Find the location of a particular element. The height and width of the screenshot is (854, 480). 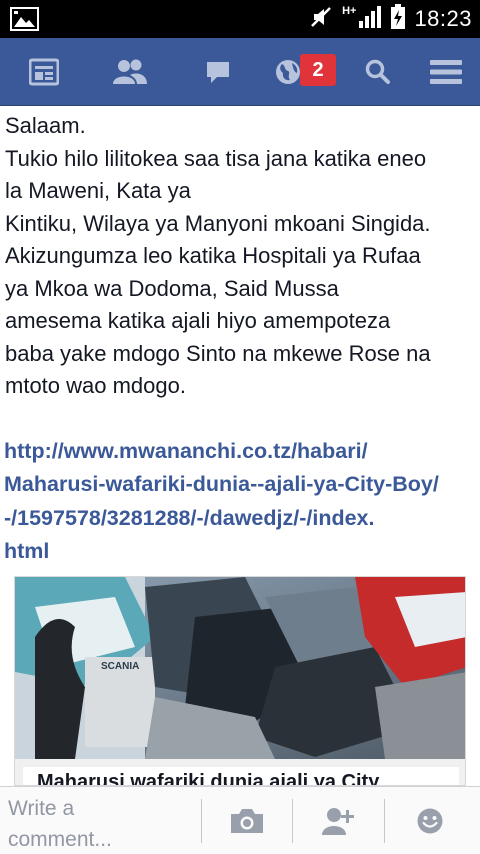

post-line: Salaam. is located at coordinates (45, 125).